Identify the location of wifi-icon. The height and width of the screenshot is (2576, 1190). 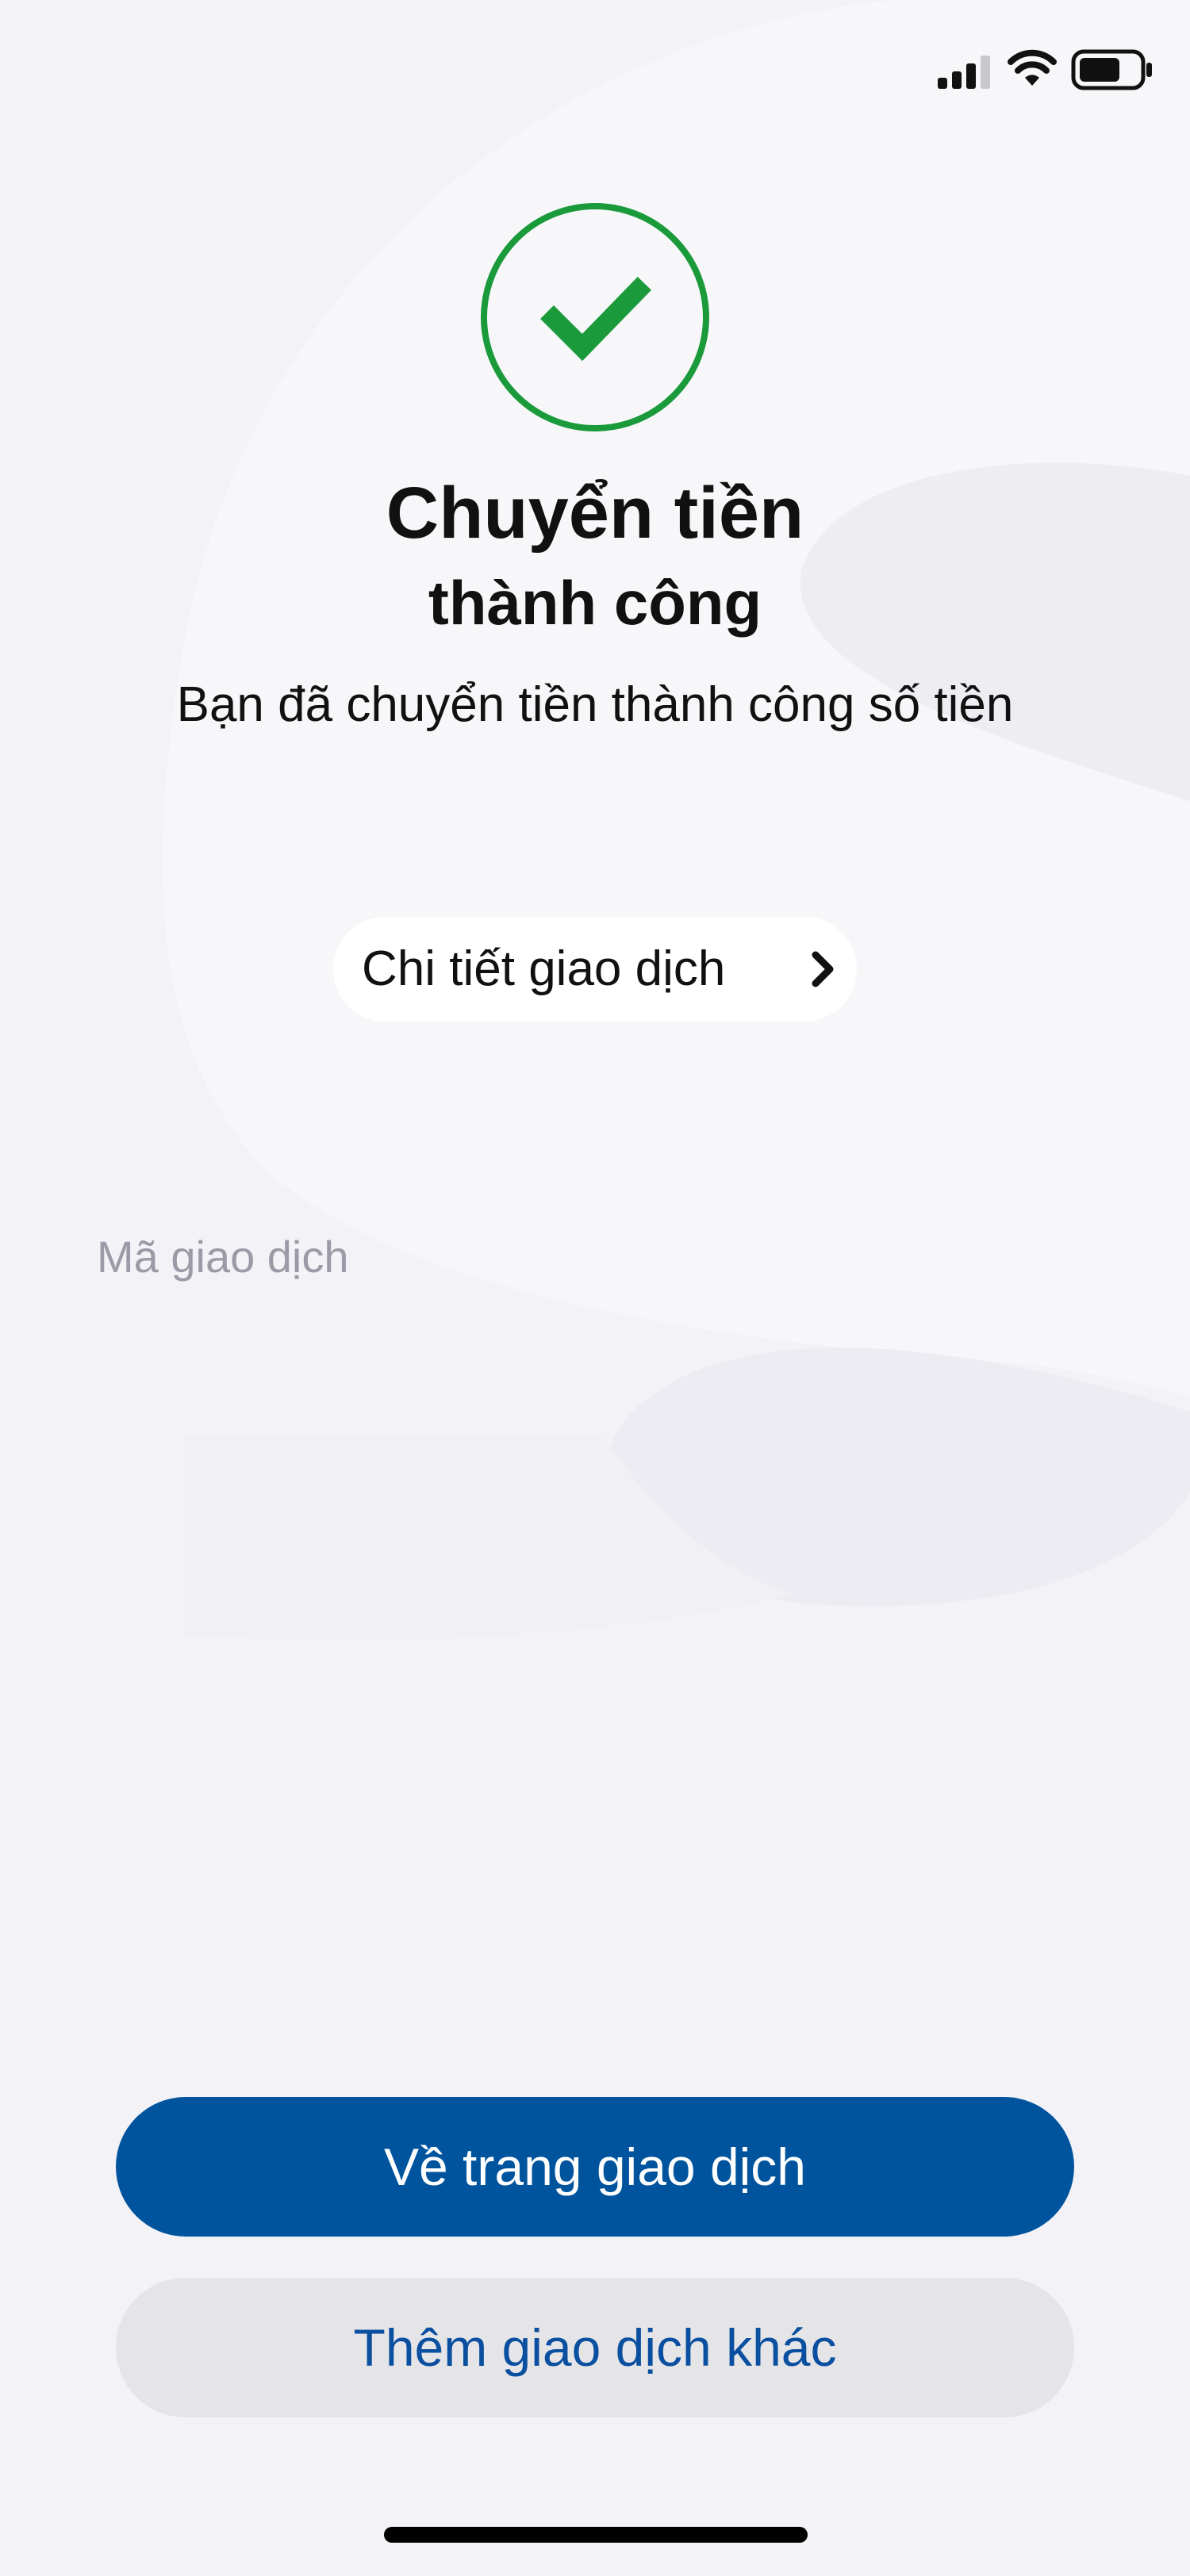
(1032, 68).